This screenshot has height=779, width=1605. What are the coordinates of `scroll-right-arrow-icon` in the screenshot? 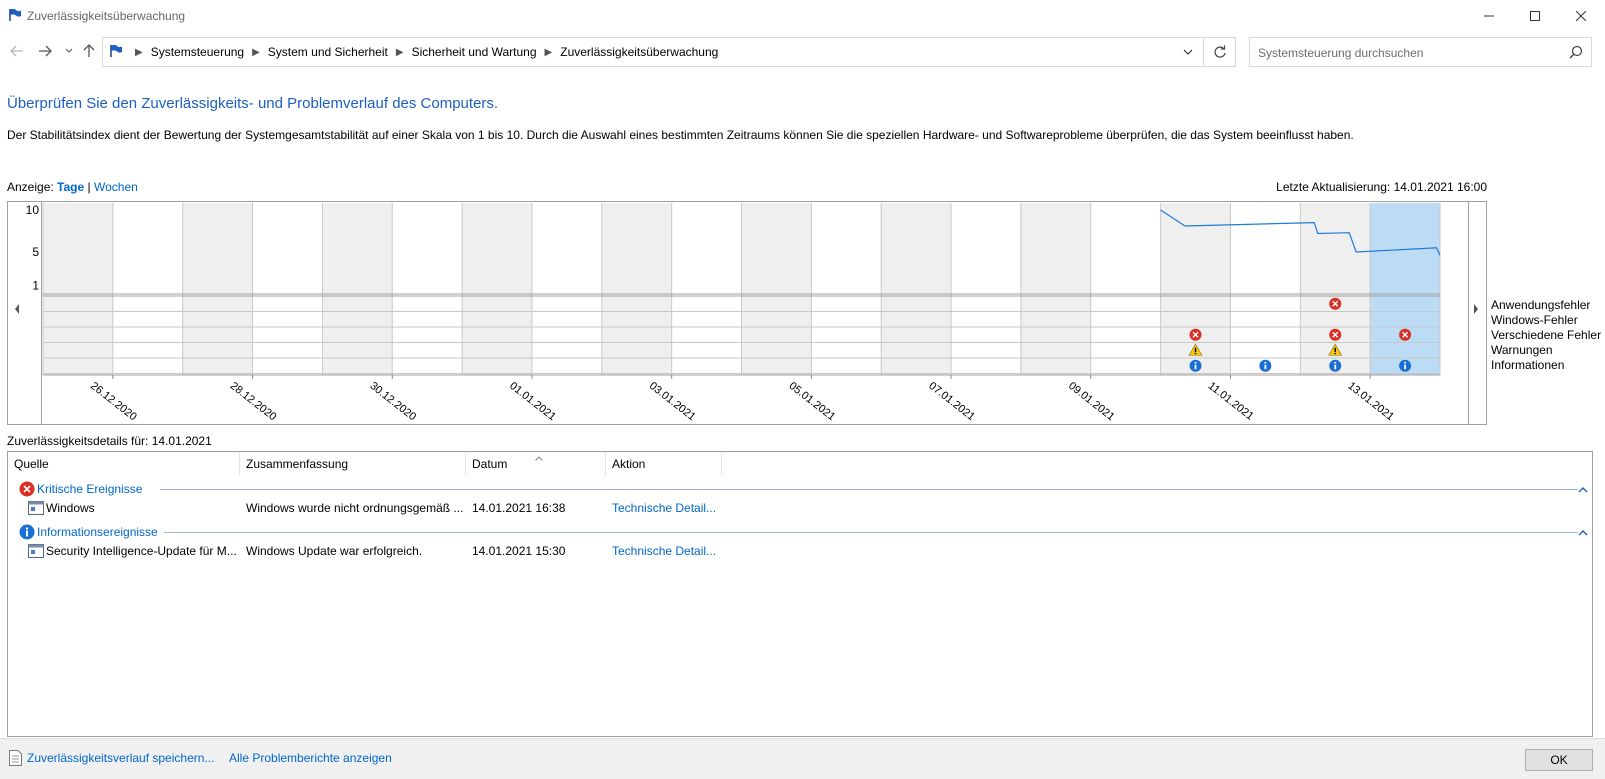 It's located at (1476, 309).